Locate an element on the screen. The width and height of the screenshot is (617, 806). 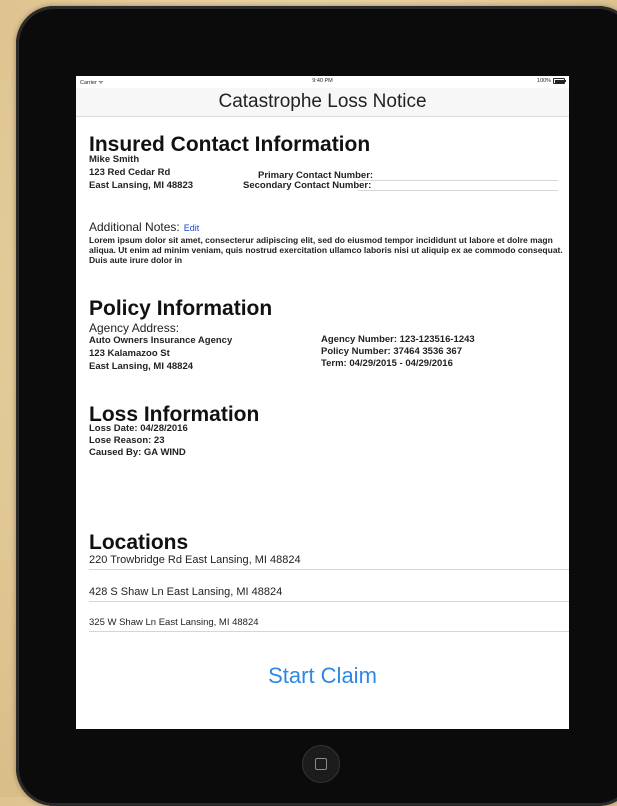
notes-header: Additional Notes: Edit is located at coordinates (144, 227).